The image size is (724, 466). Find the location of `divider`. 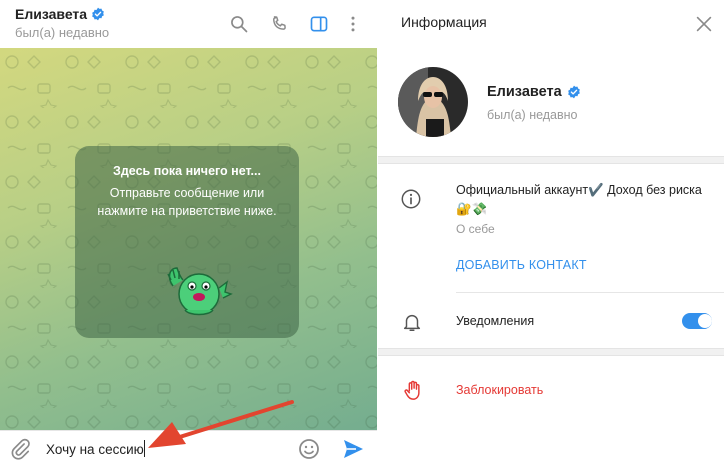

divider is located at coordinates (590, 292).